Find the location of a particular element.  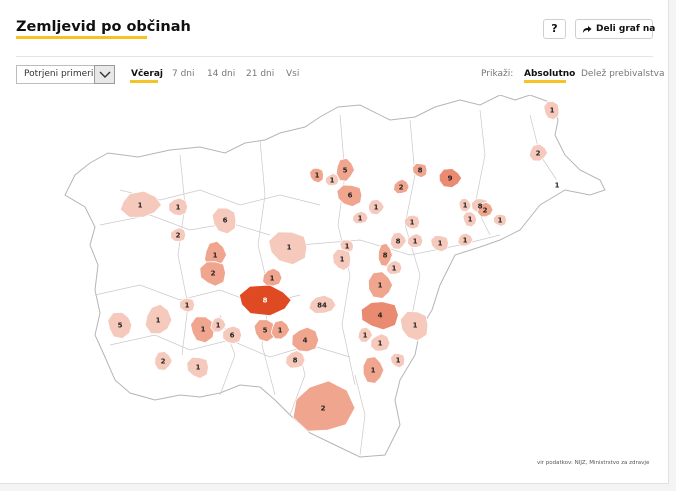

select-arrow-box is located at coordinates (104, 74).